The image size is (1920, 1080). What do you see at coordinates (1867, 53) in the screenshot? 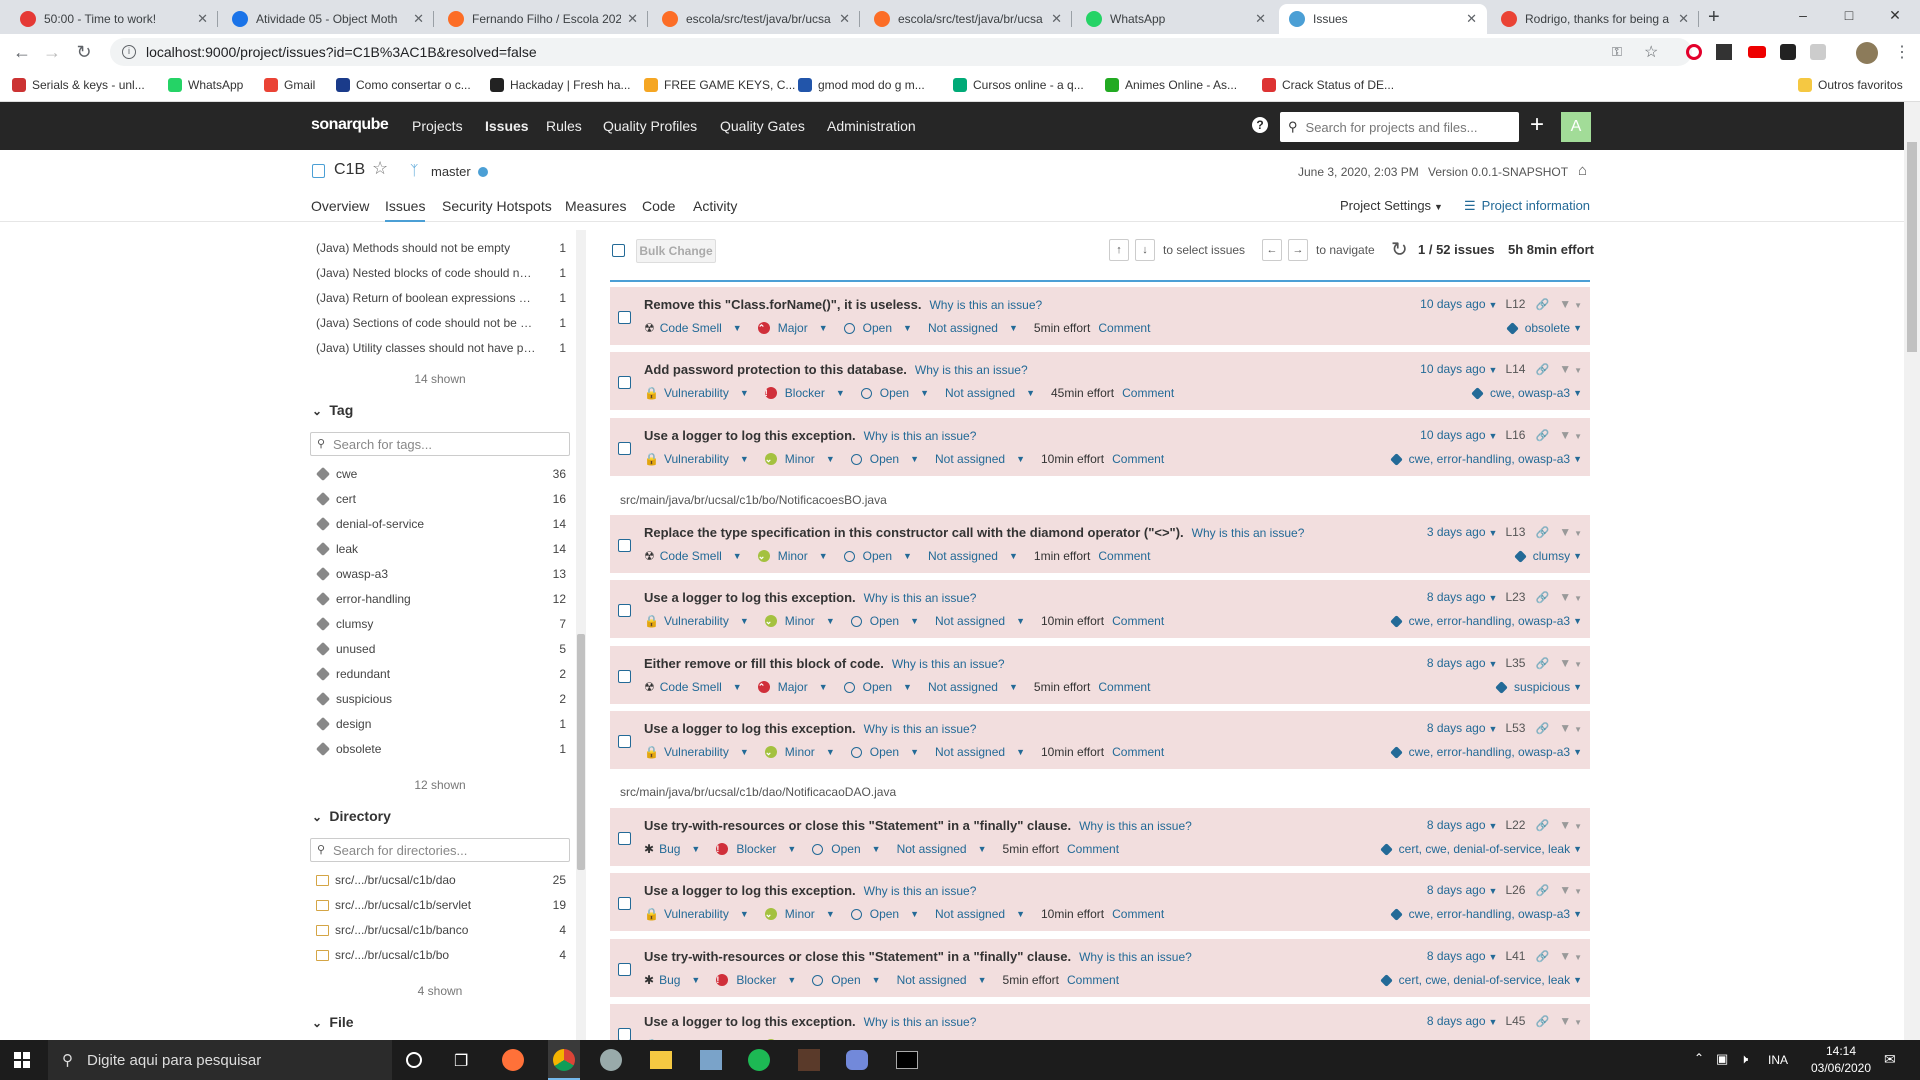
I see `profile-avatar` at bounding box center [1867, 53].